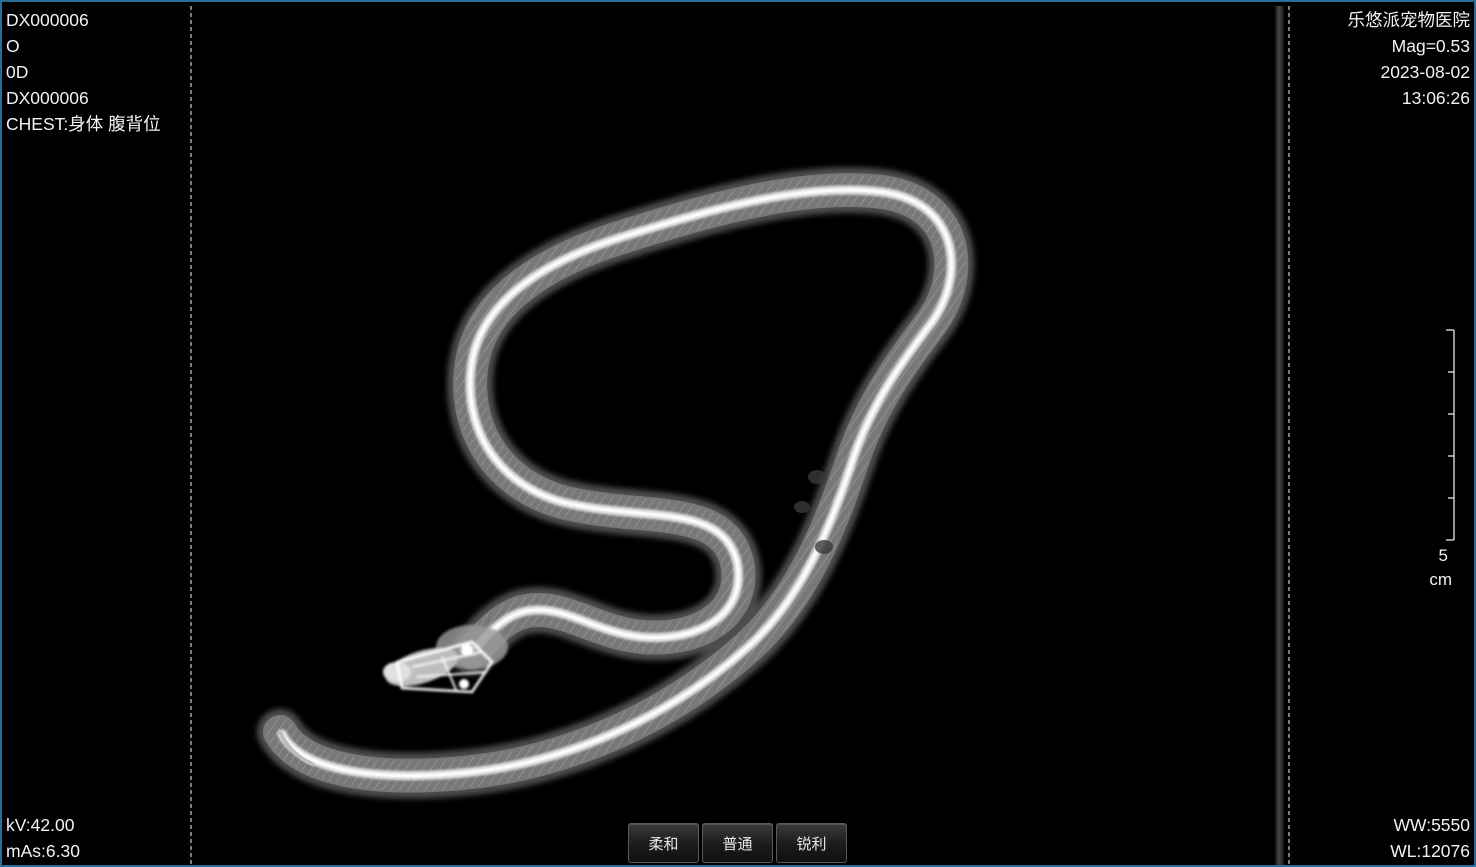 This screenshot has height=867, width=1476. Describe the element at coordinates (1425, 72) in the screenshot. I see `study-date: 2023-08-02` at that location.